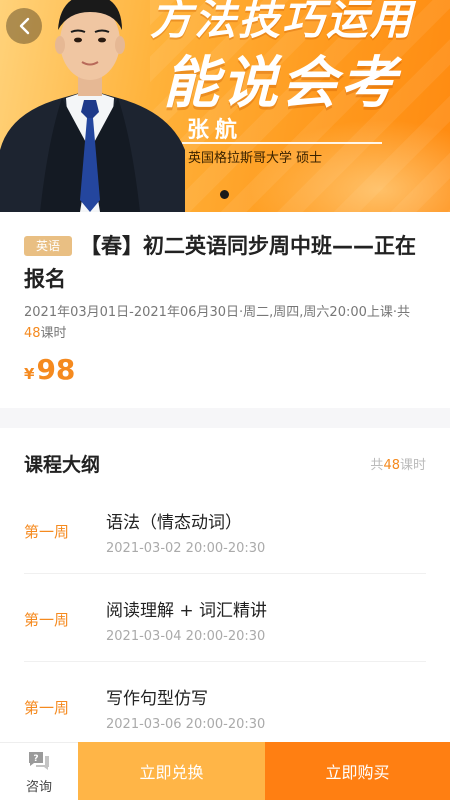 The height and width of the screenshot is (800, 450). I want to click on syllabus-count-prefix: 共, so click(377, 465).